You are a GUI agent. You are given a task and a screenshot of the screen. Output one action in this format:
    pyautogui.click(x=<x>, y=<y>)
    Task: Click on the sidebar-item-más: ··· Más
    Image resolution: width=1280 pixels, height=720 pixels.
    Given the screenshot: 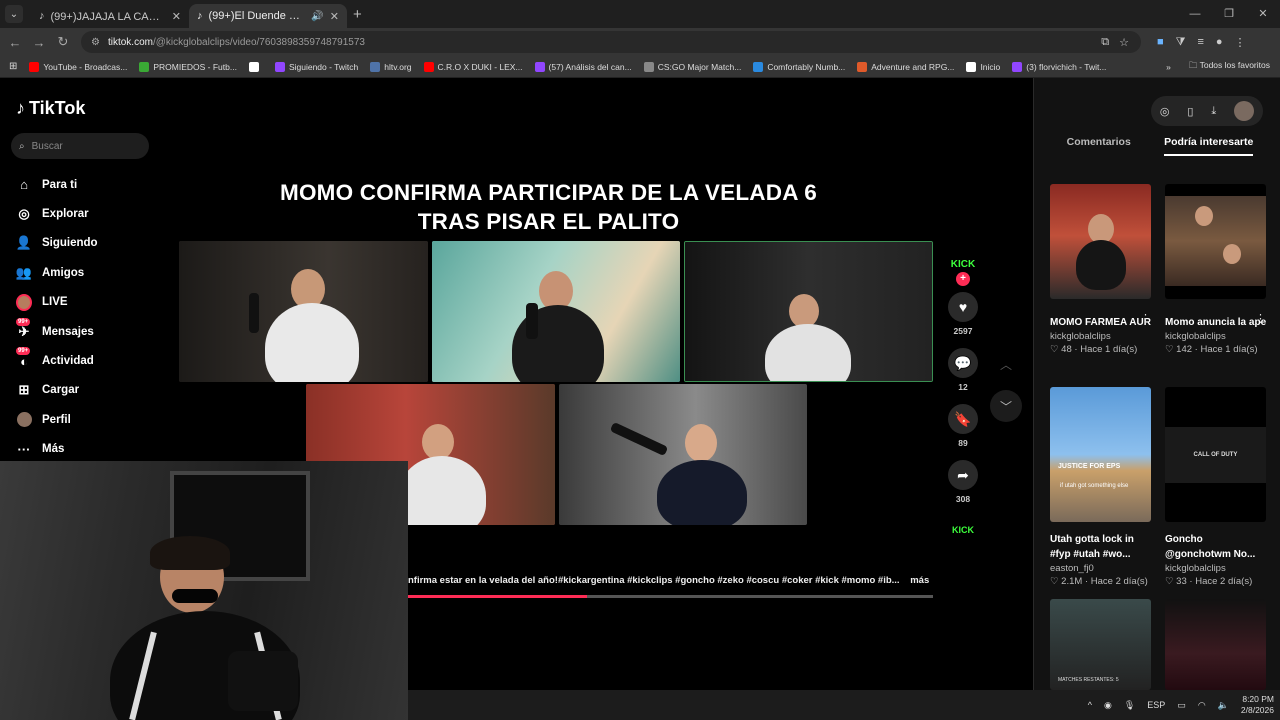 What is the action you would take?
    pyautogui.click(x=57, y=449)
    